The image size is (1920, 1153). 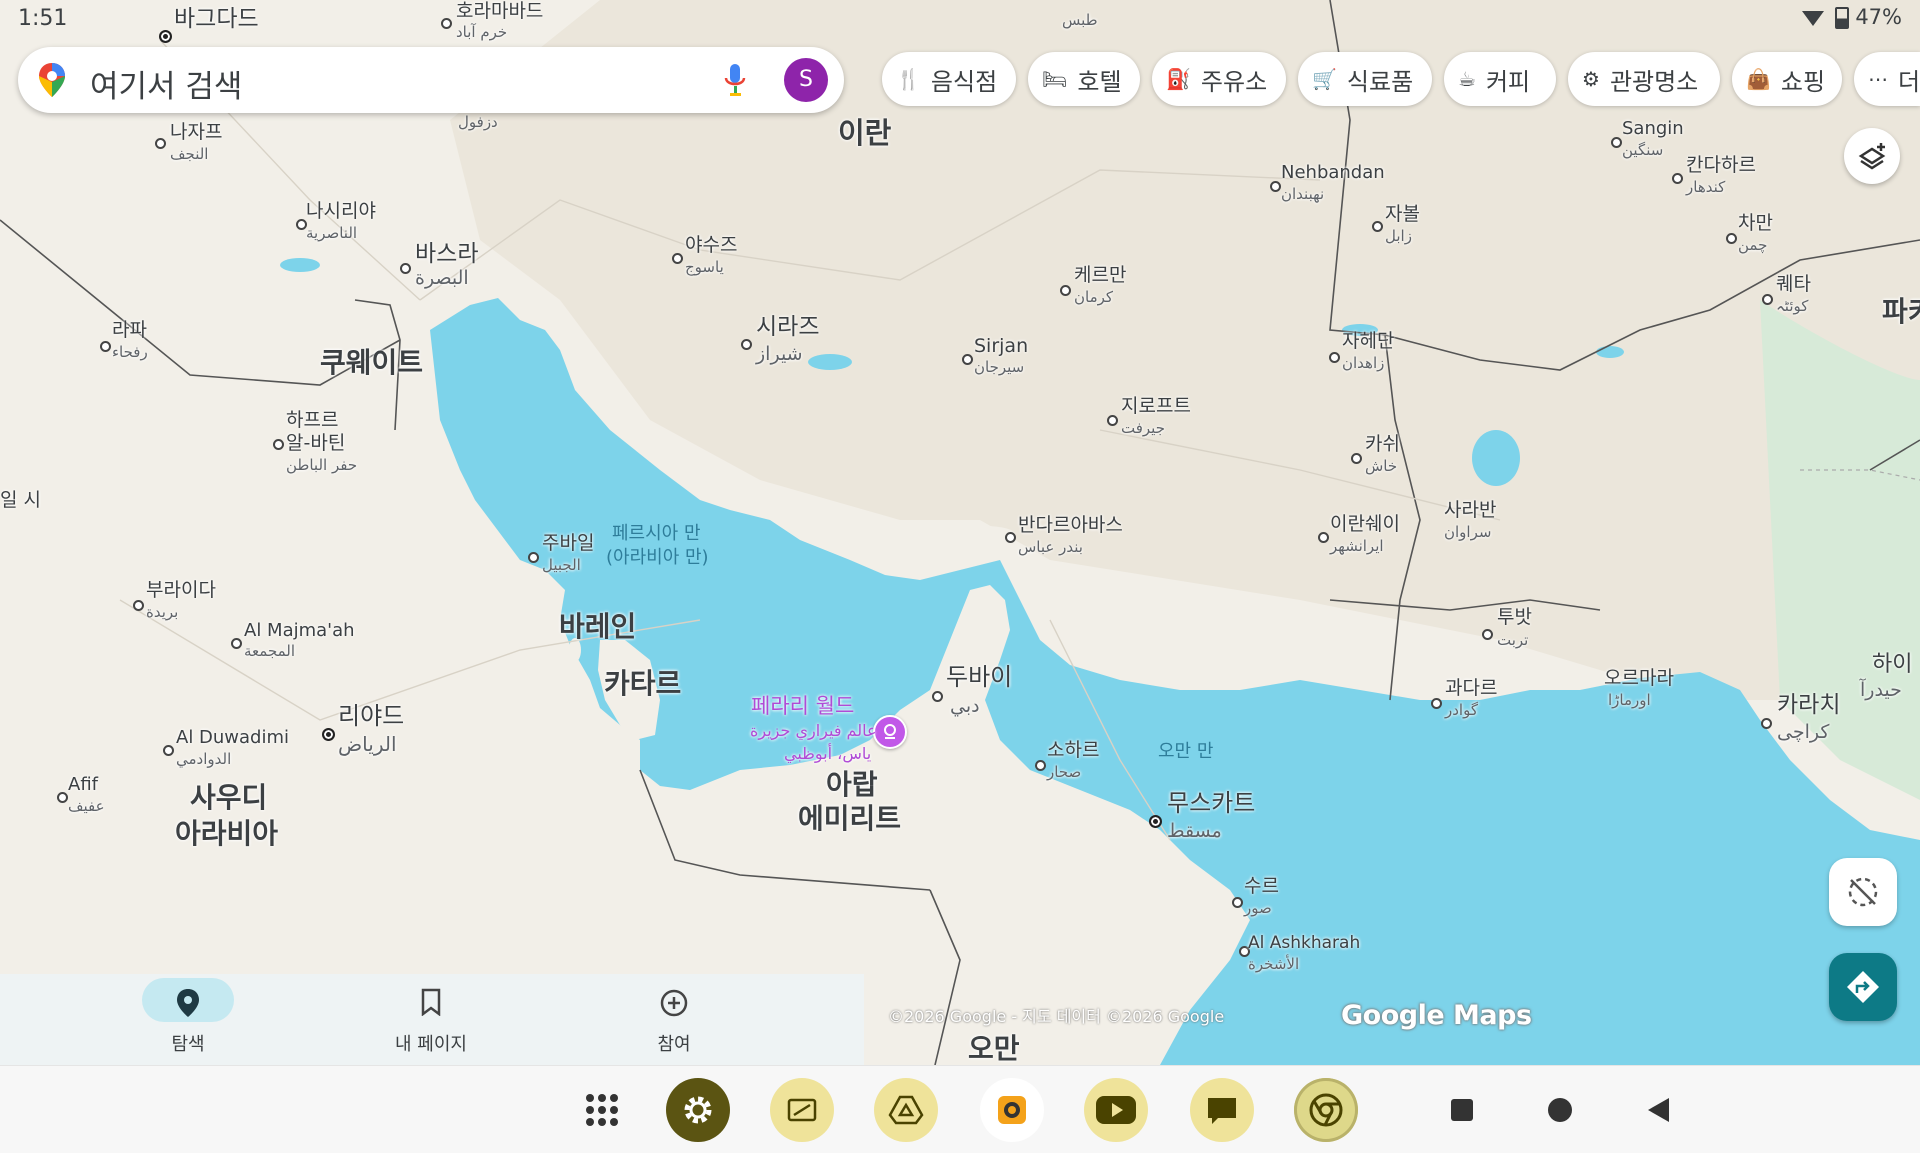 I want to click on bottom-navigation: 탐색 내 페이지 참여, so click(x=432, y=1019).